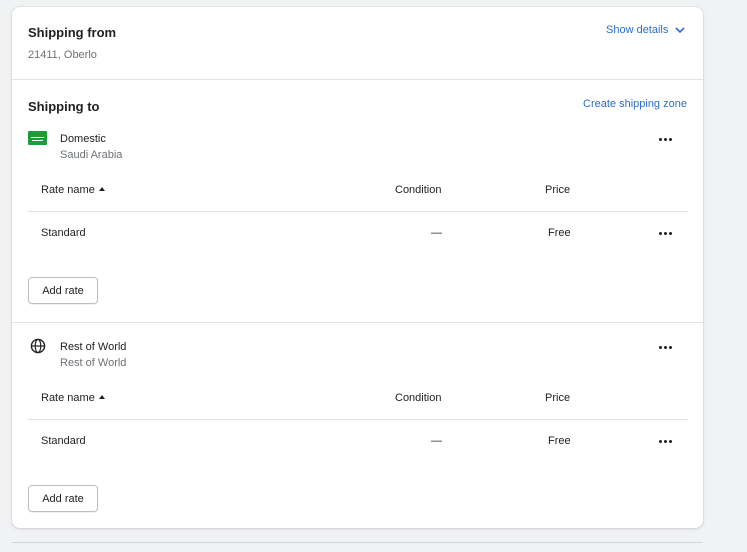 Image resolution: width=747 pixels, height=552 pixels. Describe the element at coordinates (680, 30) in the screenshot. I see `chevron-down-icon` at that location.